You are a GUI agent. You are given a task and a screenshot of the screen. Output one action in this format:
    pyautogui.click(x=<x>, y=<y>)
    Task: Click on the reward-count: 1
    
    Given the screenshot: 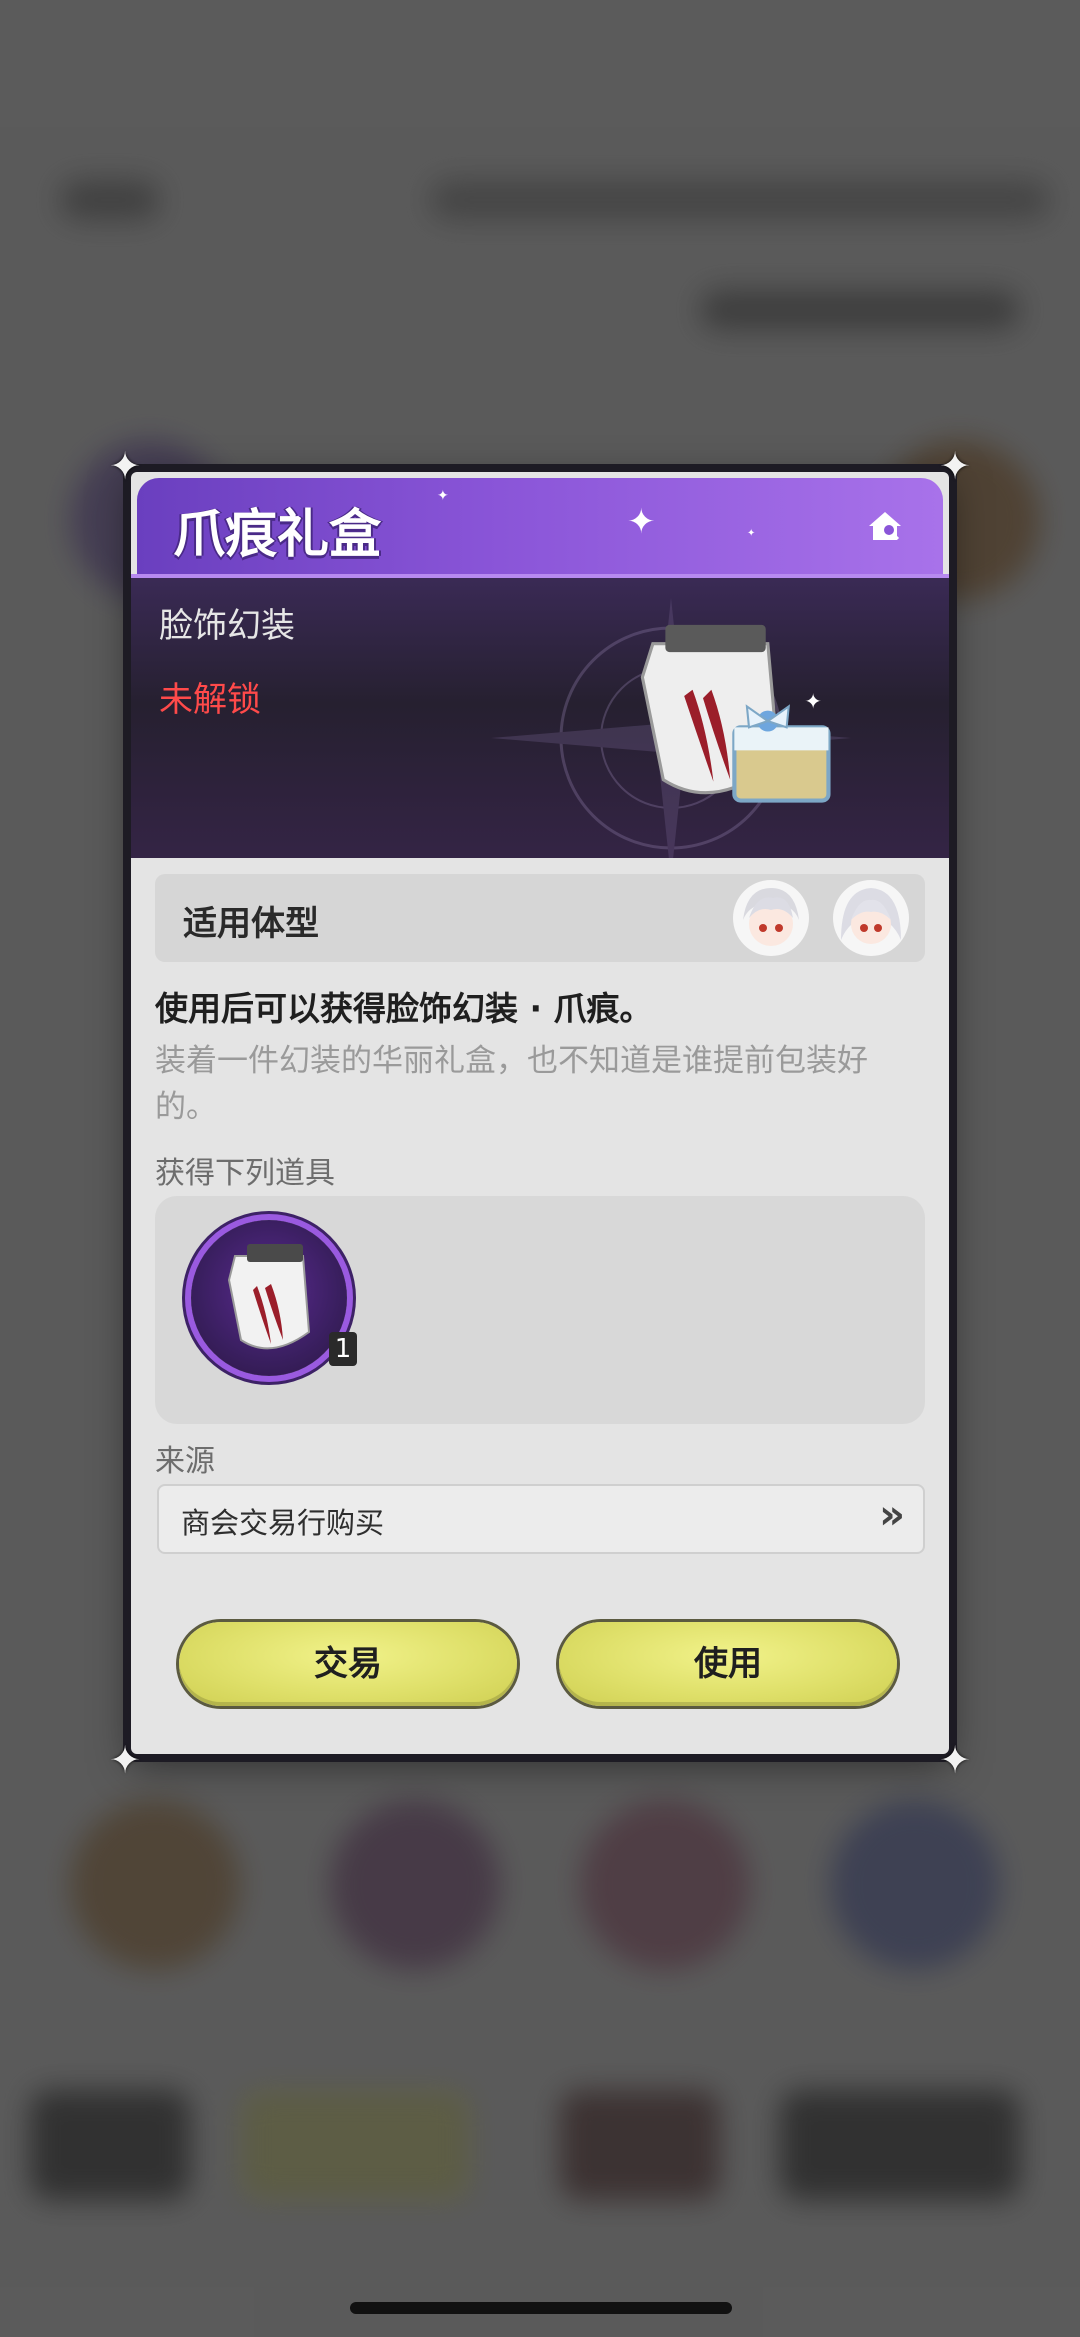 What is the action you would take?
    pyautogui.click(x=343, y=1349)
    